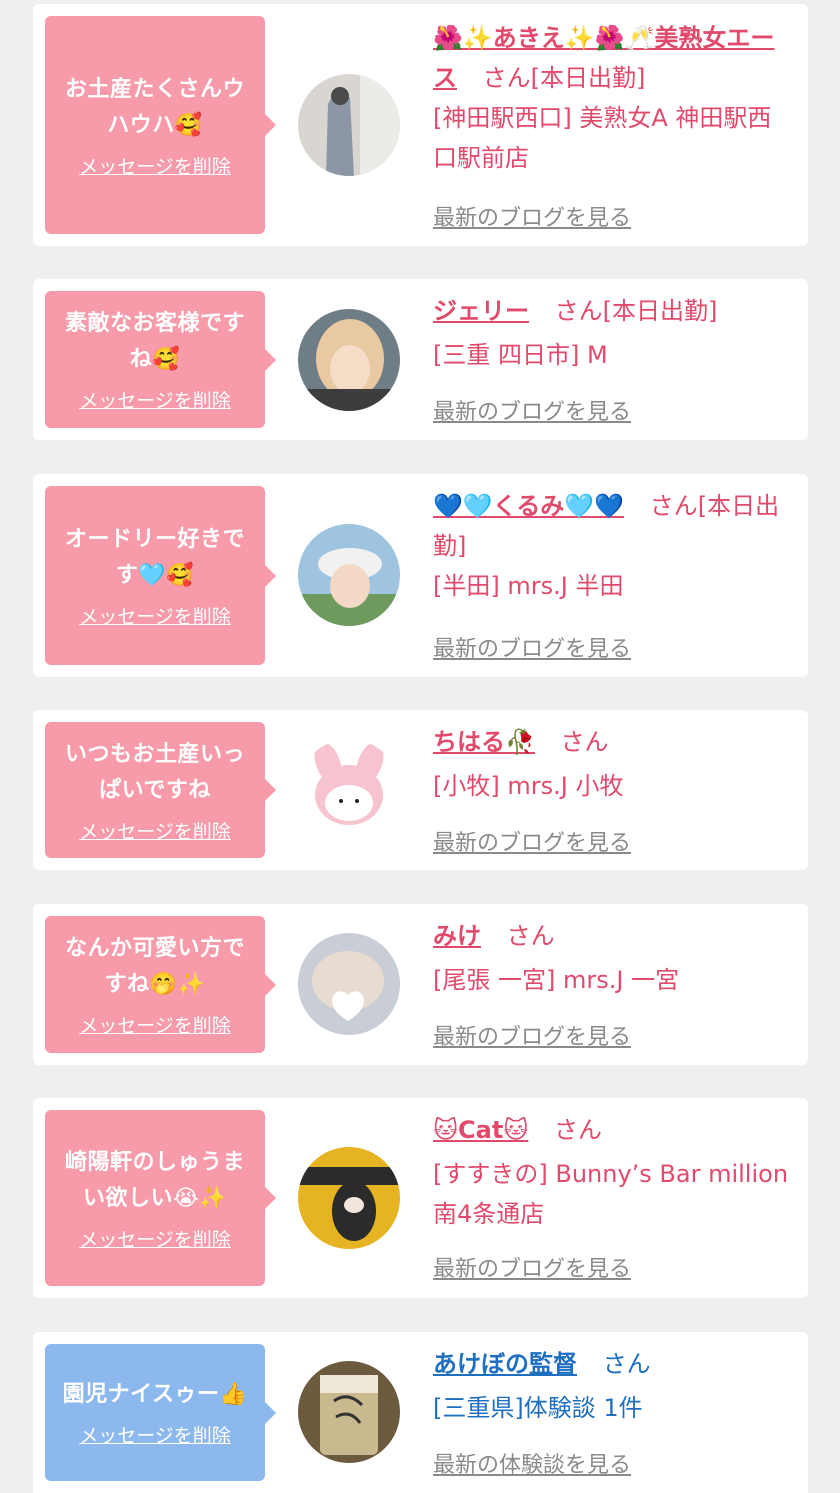 Image resolution: width=840 pixels, height=1493 pixels. What do you see at coordinates (505, 1364) in the screenshot?
I see `reviewer-name-link: あけぼの監督` at bounding box center [505, 1364].